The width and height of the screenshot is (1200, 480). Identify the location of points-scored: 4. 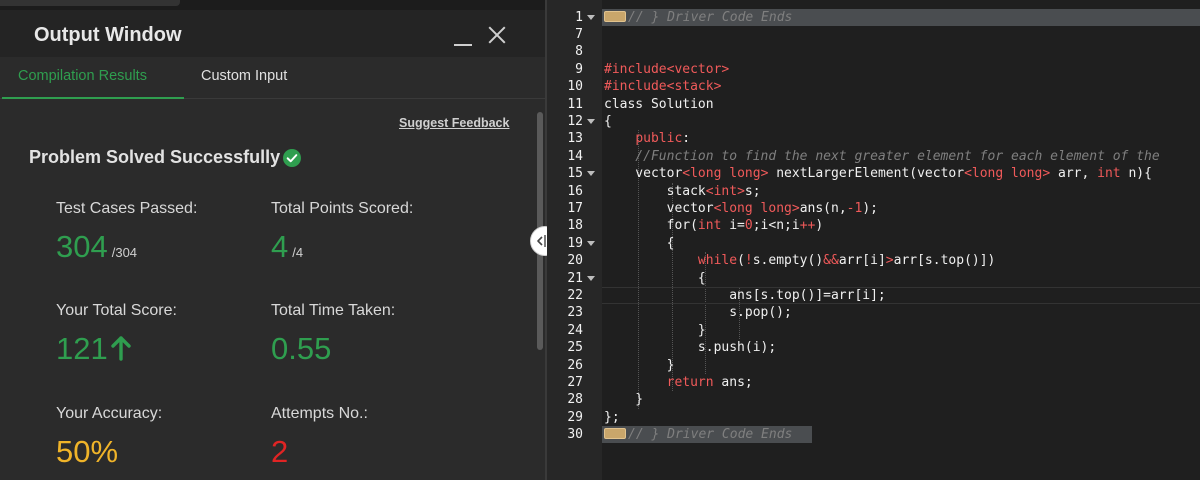
(280, 246).